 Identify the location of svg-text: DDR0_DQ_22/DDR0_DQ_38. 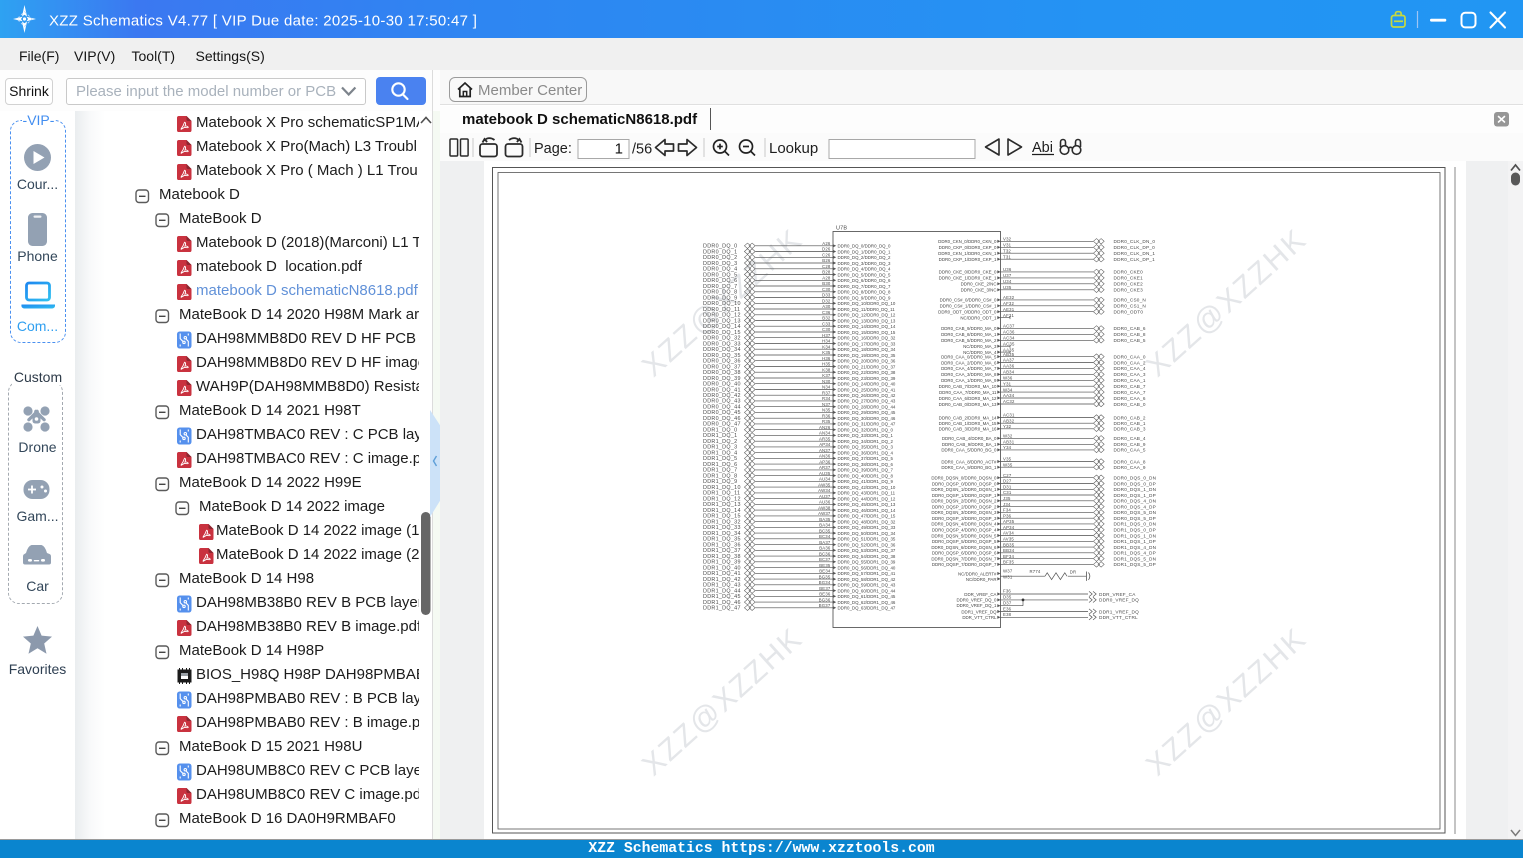
(867, 372).